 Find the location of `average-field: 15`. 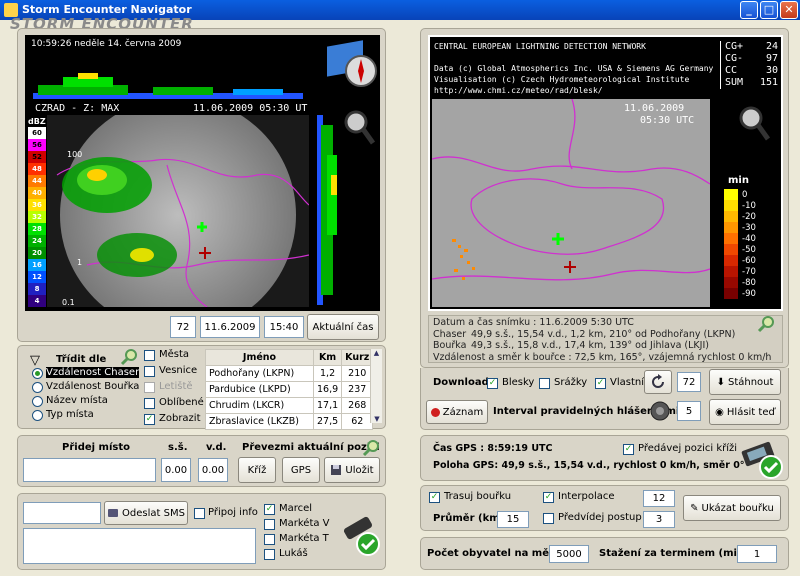

average-field: 15 is located at coordinates (513, 519).